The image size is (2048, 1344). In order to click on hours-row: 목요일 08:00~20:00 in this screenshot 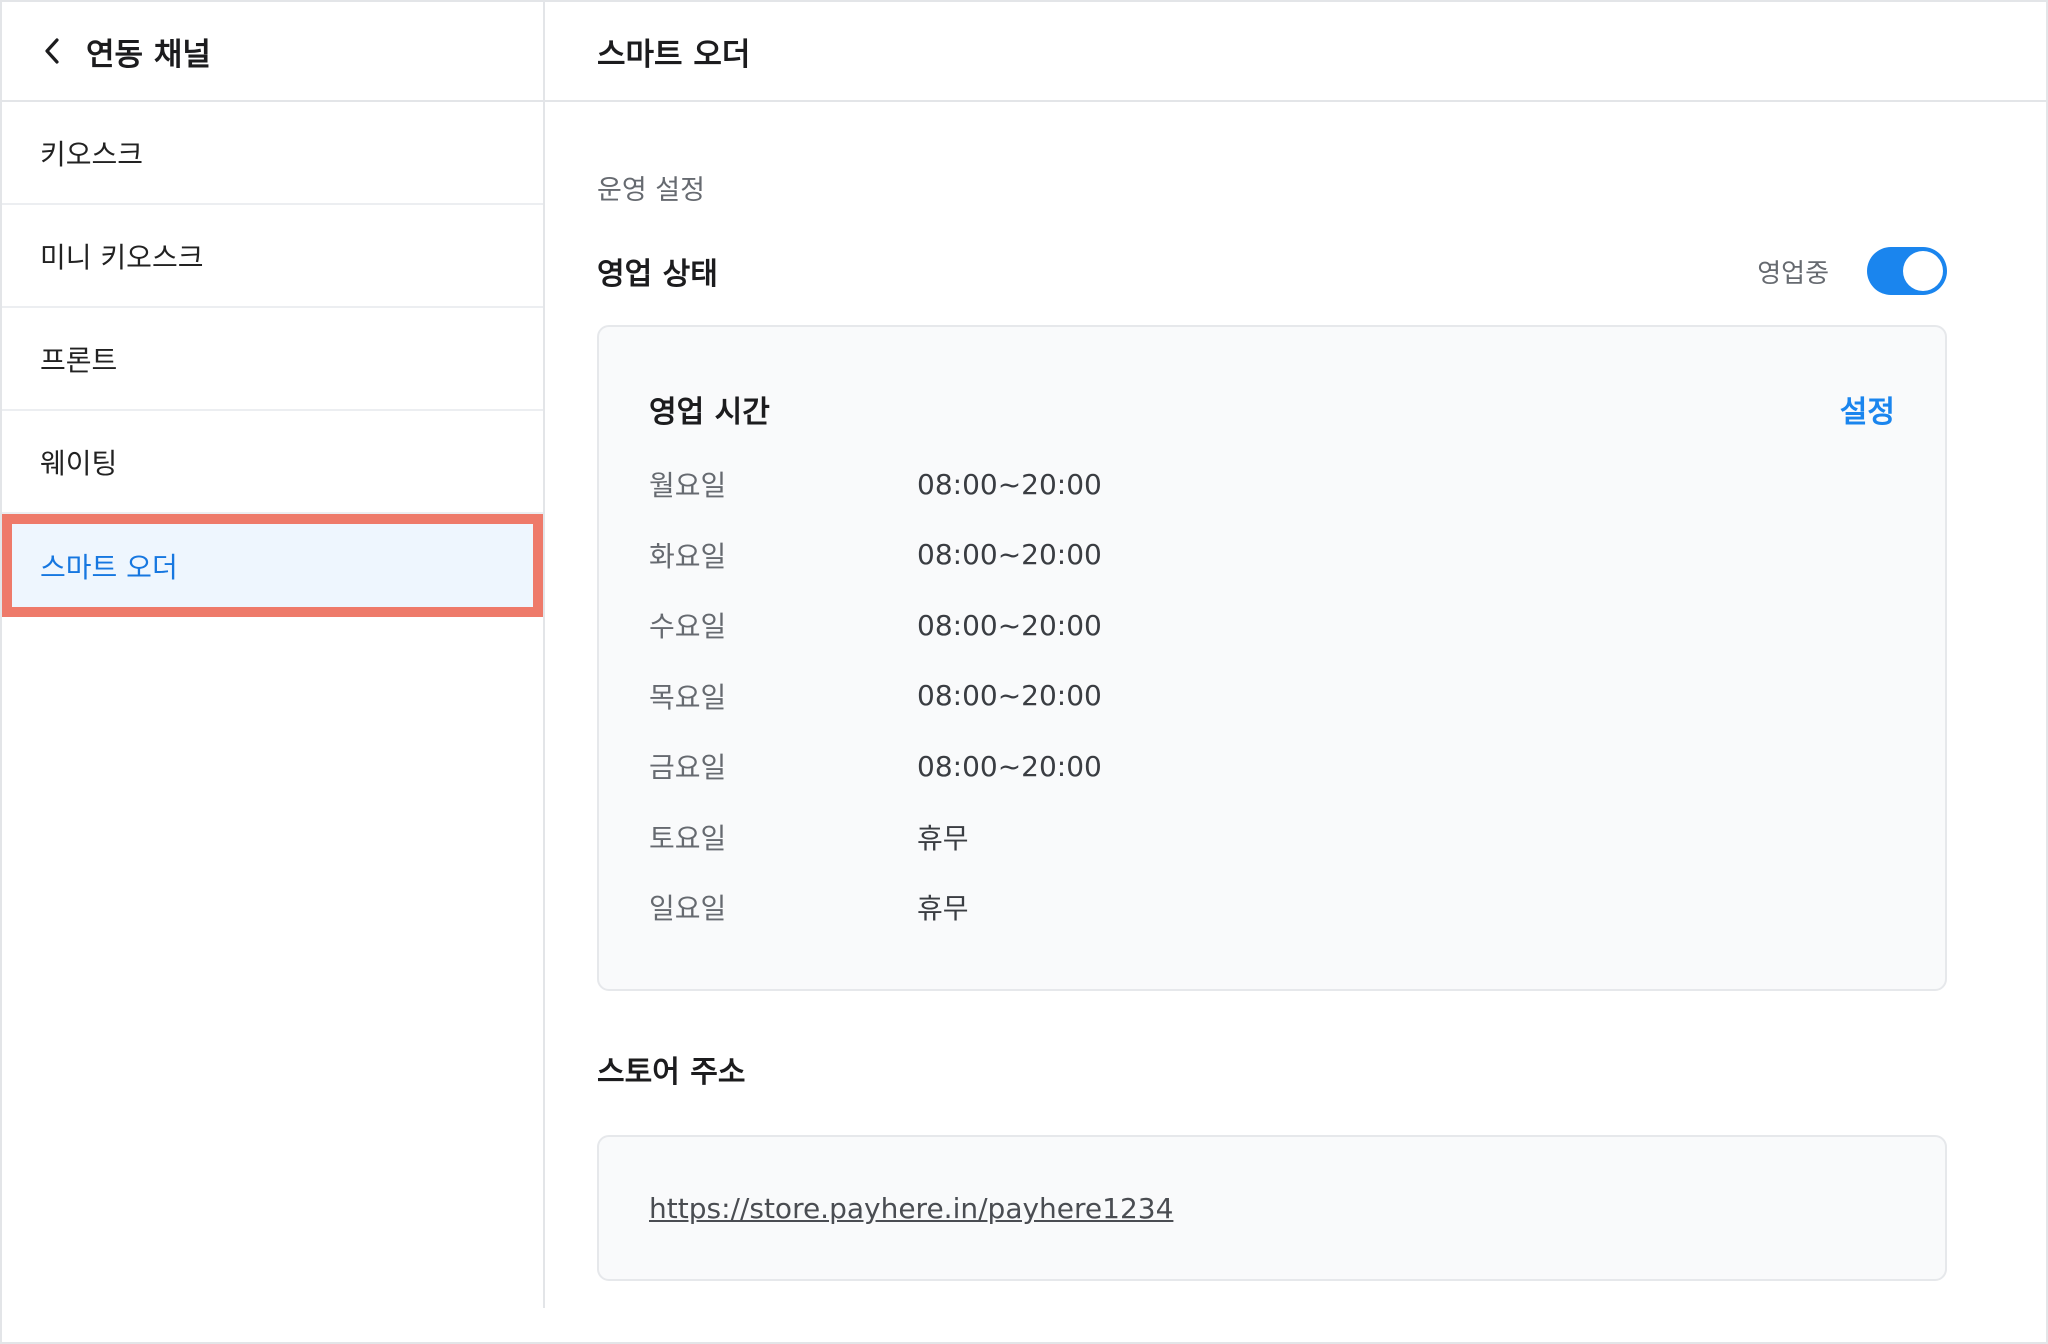, I will do `click(1272, 696)`.